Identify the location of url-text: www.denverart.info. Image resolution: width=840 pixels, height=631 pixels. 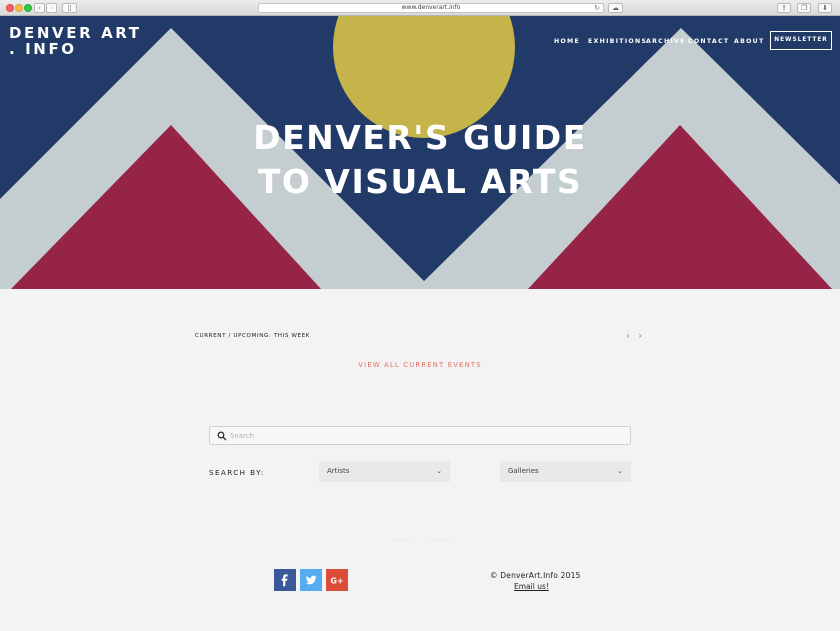
(431, 7).